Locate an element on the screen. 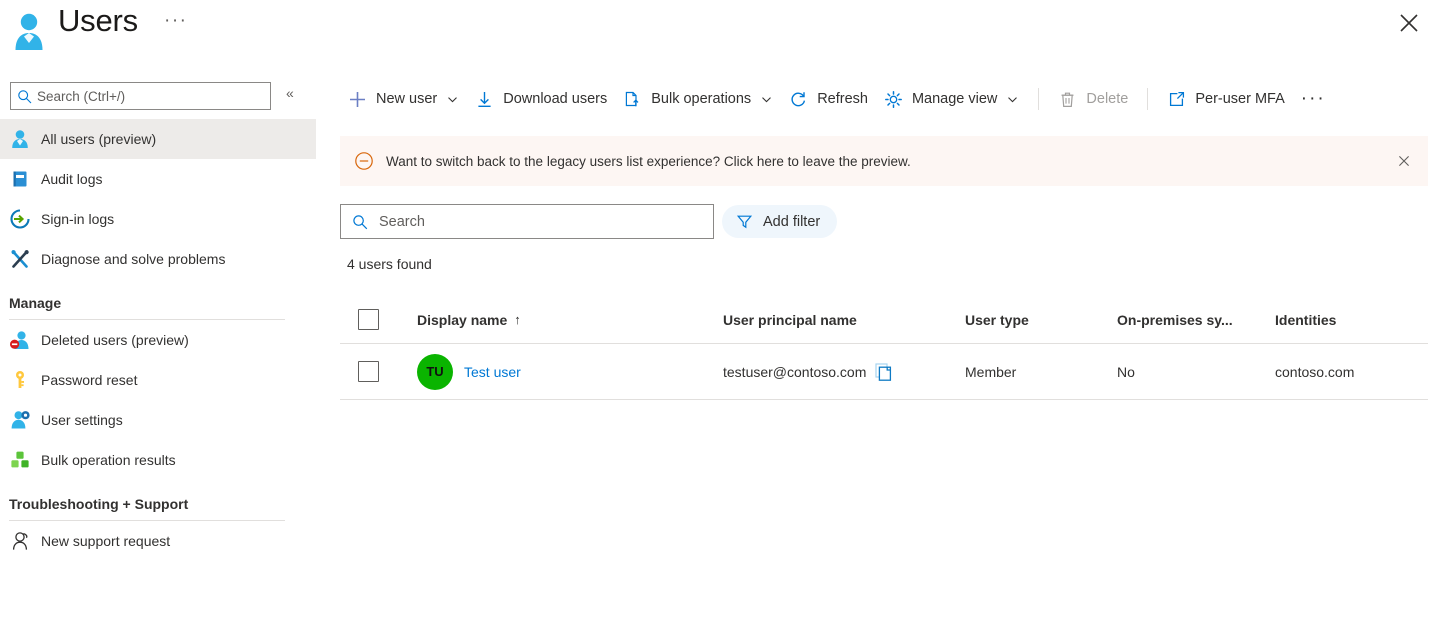 This screenshot has height=617, width=1452. new-user-button: New user is located at coordinates (403, 99).